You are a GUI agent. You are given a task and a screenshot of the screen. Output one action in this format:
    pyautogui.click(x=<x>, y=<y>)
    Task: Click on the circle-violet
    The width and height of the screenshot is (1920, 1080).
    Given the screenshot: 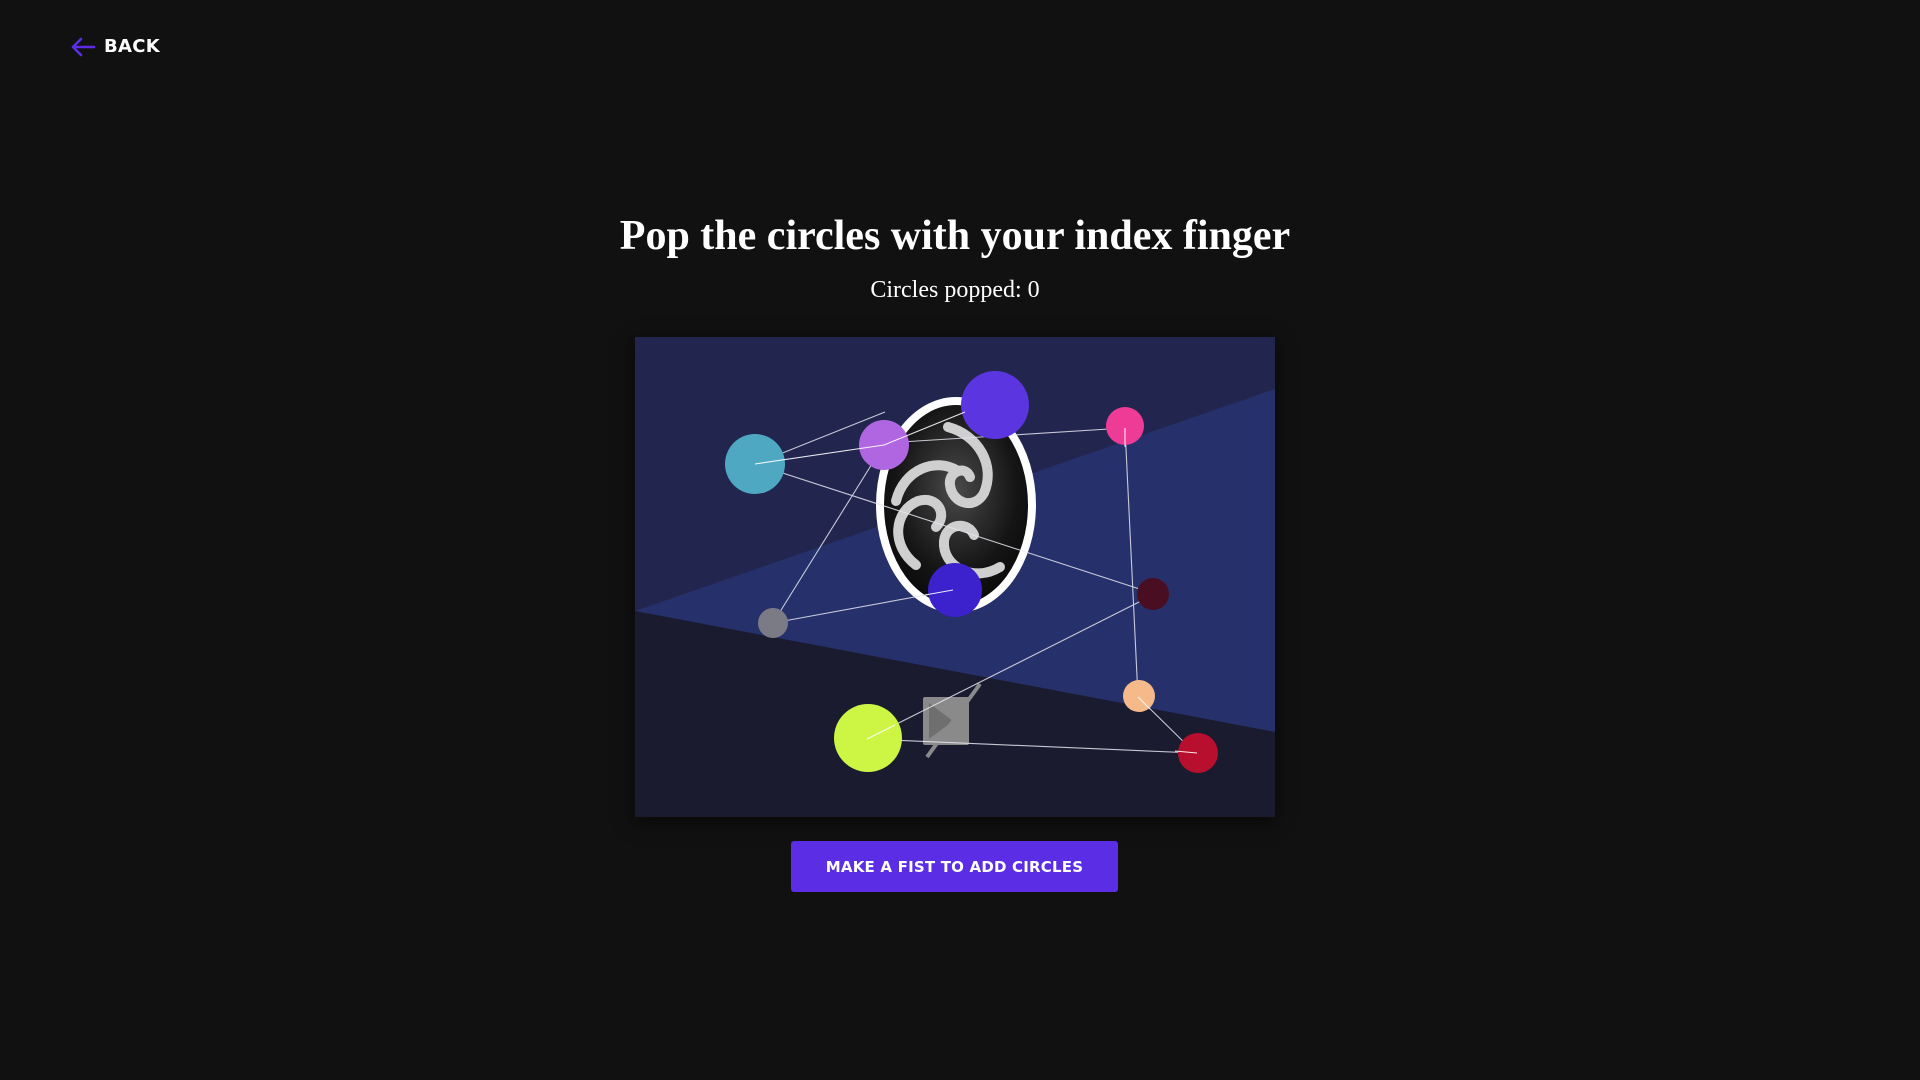 What is the action you would take?
    pyautogui.click(x=995, y=405)
    